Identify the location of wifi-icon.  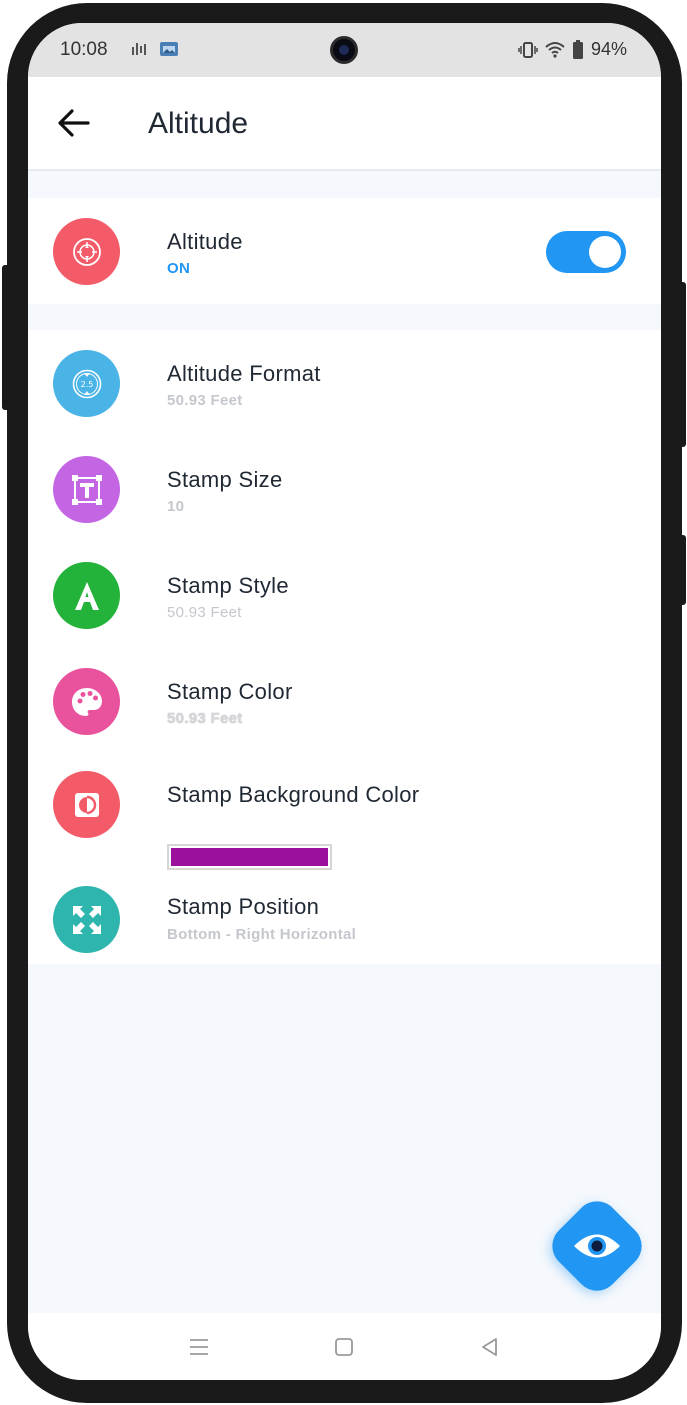
(555, 49).